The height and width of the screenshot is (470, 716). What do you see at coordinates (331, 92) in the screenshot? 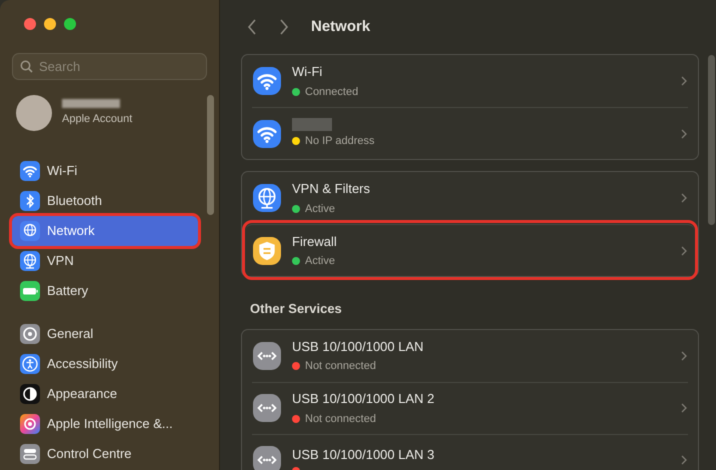
I see `status-text: Connected` at bounding box center [331, 92].